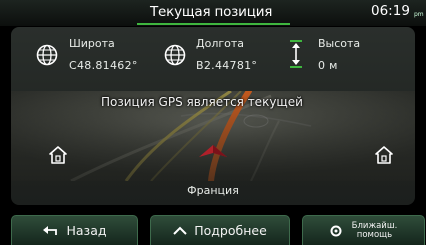 The width and height of the screenshot is (426, 245). I want to click on back-button-label: Назад, so click(86, 230).